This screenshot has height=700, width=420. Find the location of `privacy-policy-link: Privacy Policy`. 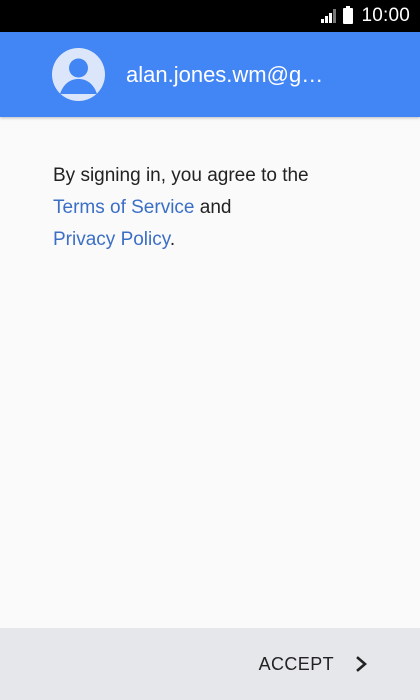

privacy-policy-link: Privacy Policy is located at coordinates (111, 239).